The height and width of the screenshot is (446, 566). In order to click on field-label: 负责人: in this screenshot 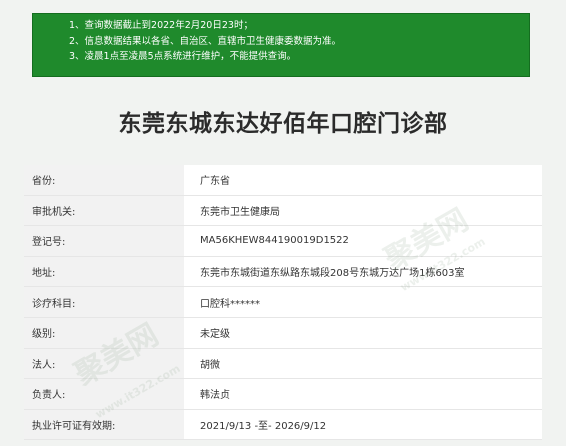, I will do `click(104, 394)`.